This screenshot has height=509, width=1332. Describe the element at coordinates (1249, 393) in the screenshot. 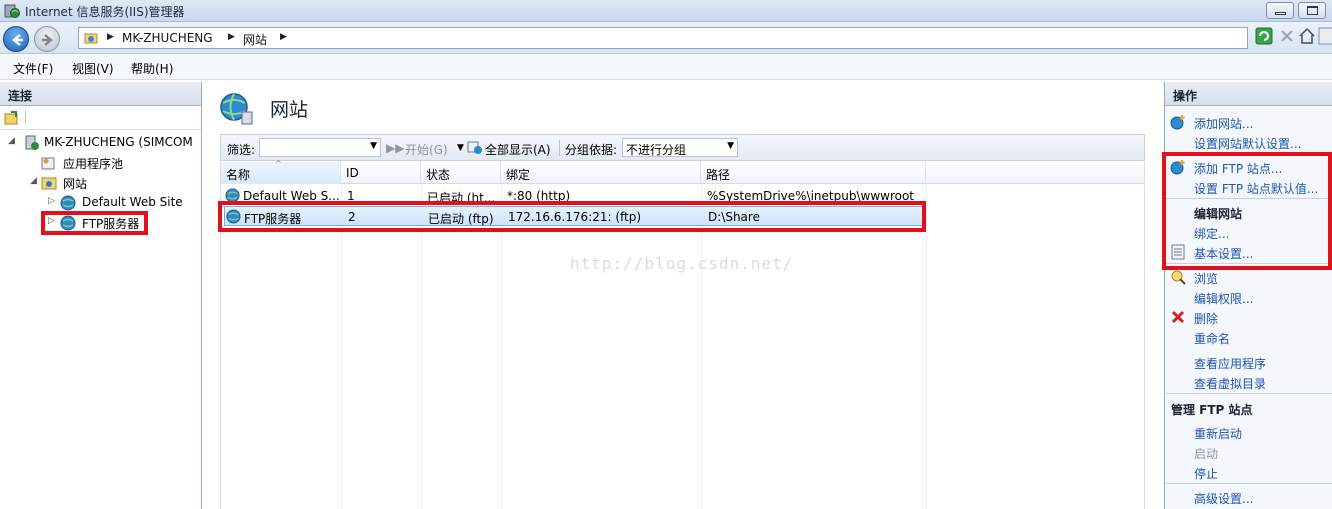

I see `divider` at that location.